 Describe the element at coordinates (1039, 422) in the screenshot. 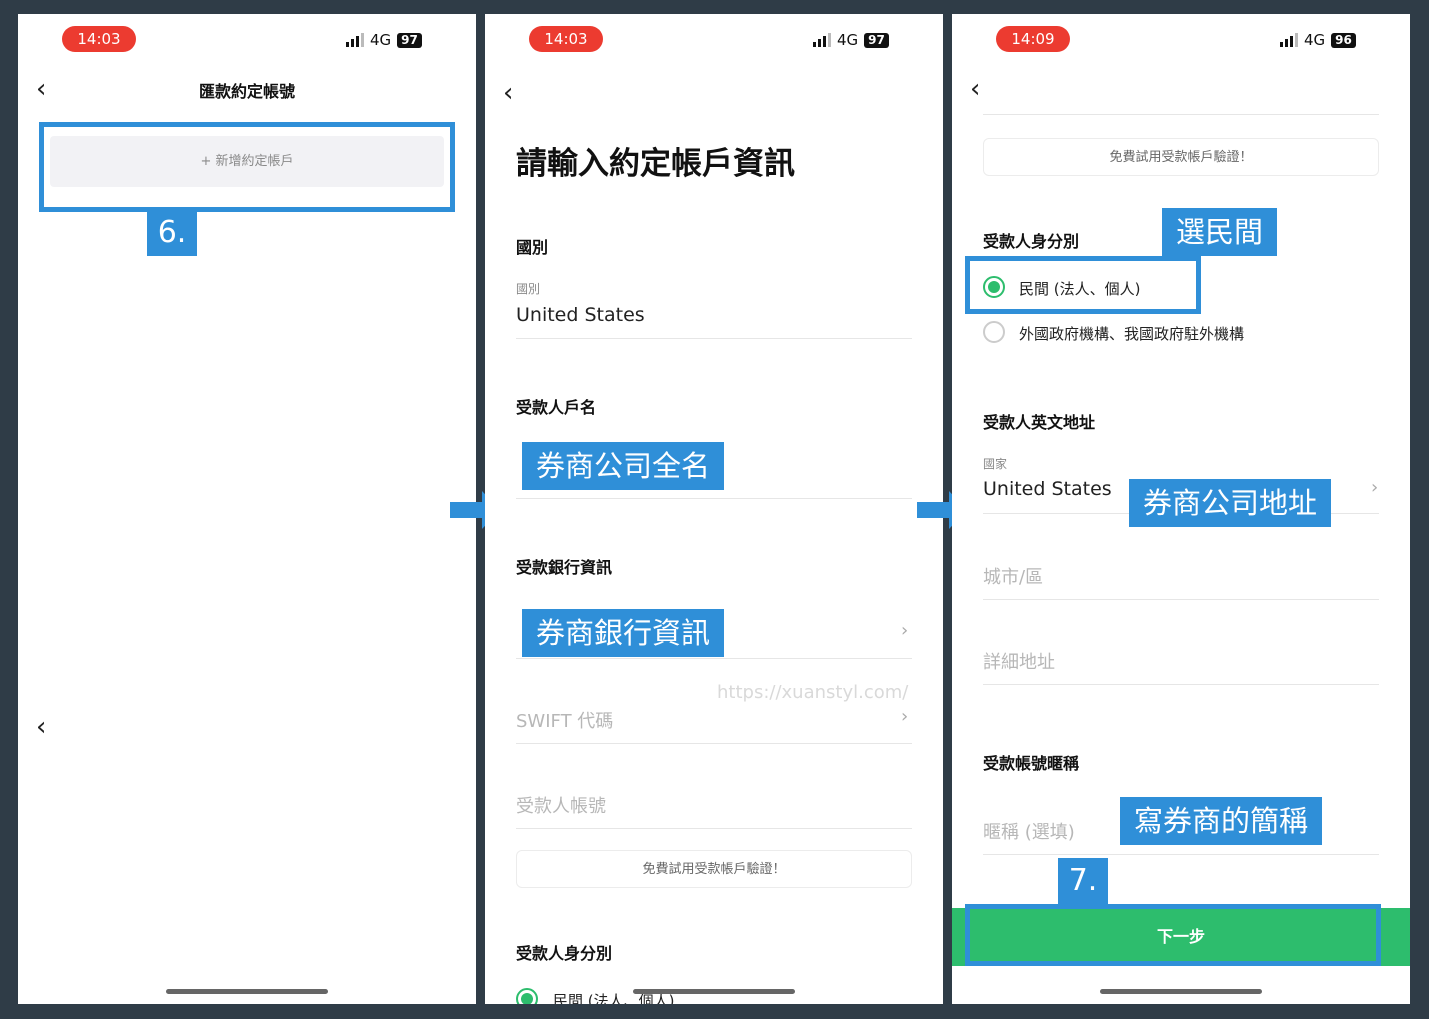

I see `address-section-title: 受款人英文地址` at that location.